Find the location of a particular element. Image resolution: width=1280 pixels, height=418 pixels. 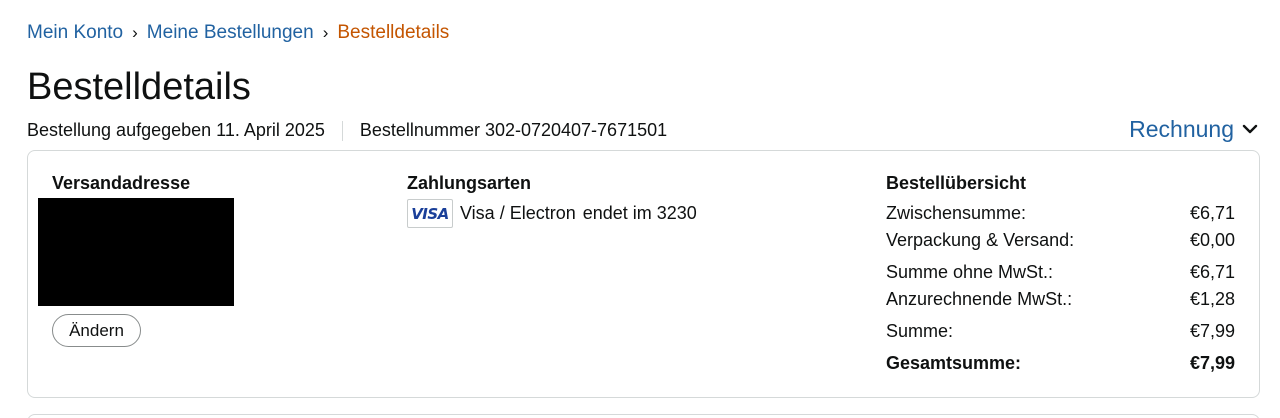

shipping-address-title: Versandadresse is located at coordinates (121, 183).